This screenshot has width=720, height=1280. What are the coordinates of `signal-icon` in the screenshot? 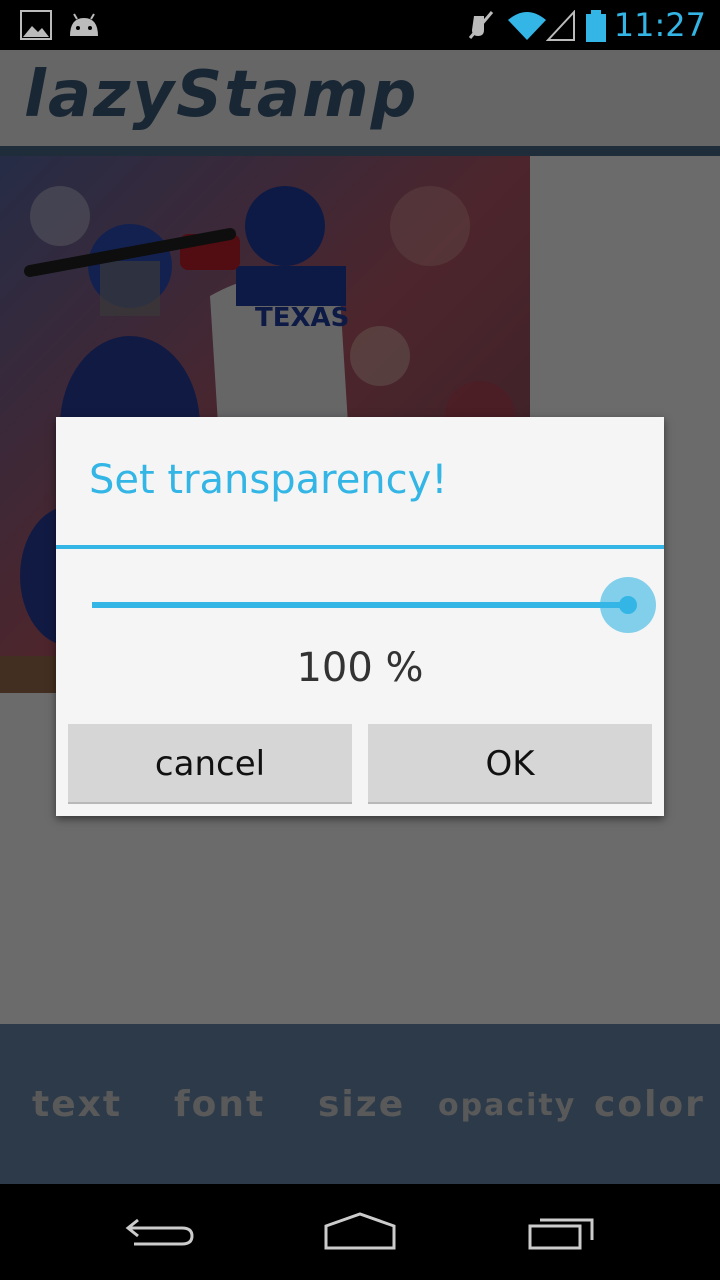 It's located at (560, 25).